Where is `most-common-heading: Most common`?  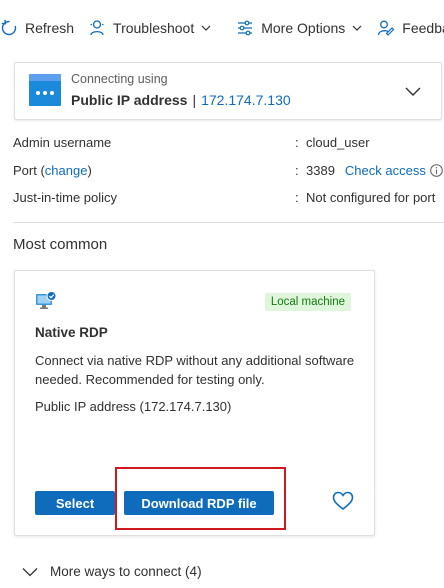
most-common-heading: Most common is located at coordinates (60, 244).